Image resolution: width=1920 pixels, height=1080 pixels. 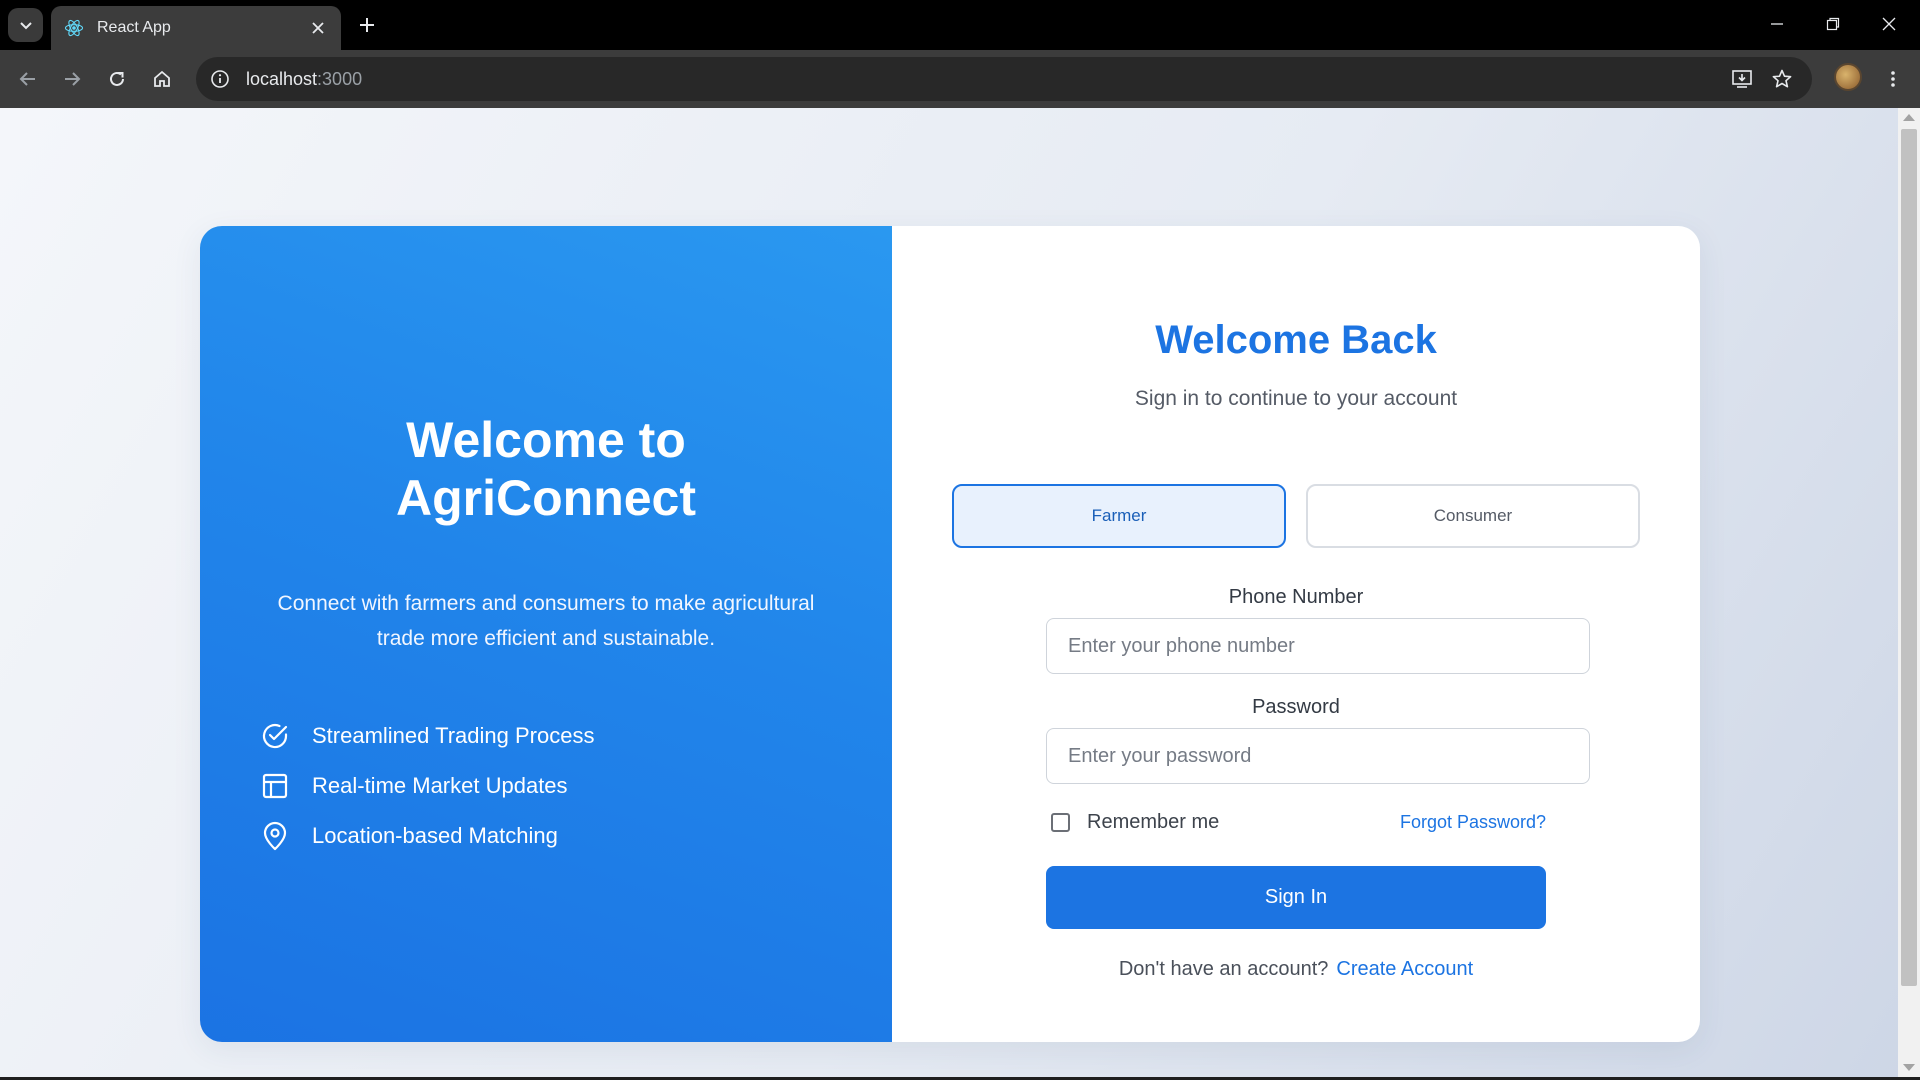 I want to click on no-account-text: Don't have an account?, so click(x=1223, y=969).